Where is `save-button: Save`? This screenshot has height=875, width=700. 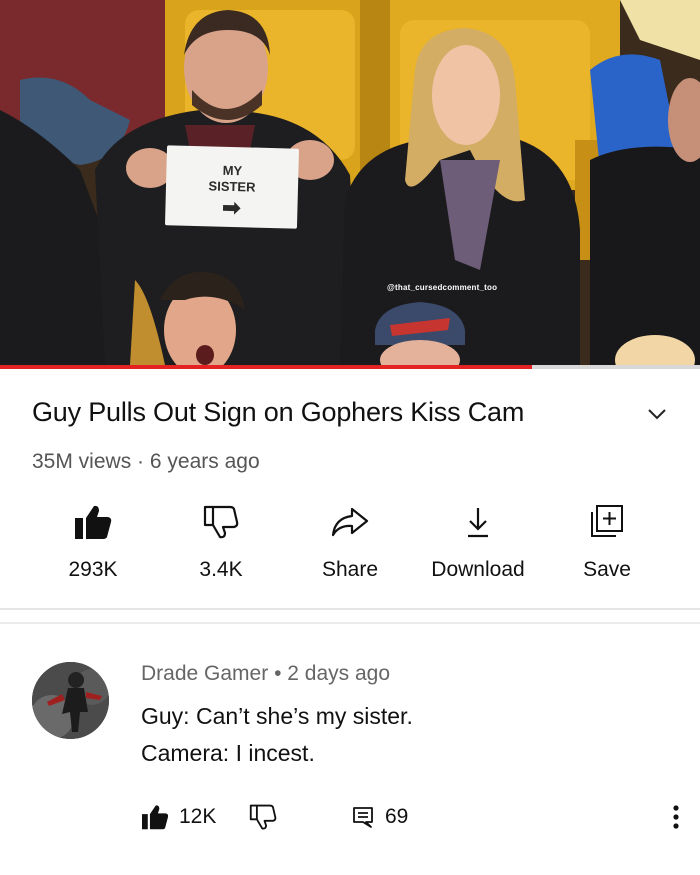
save-button: Save is located at coordinates (607, 541).